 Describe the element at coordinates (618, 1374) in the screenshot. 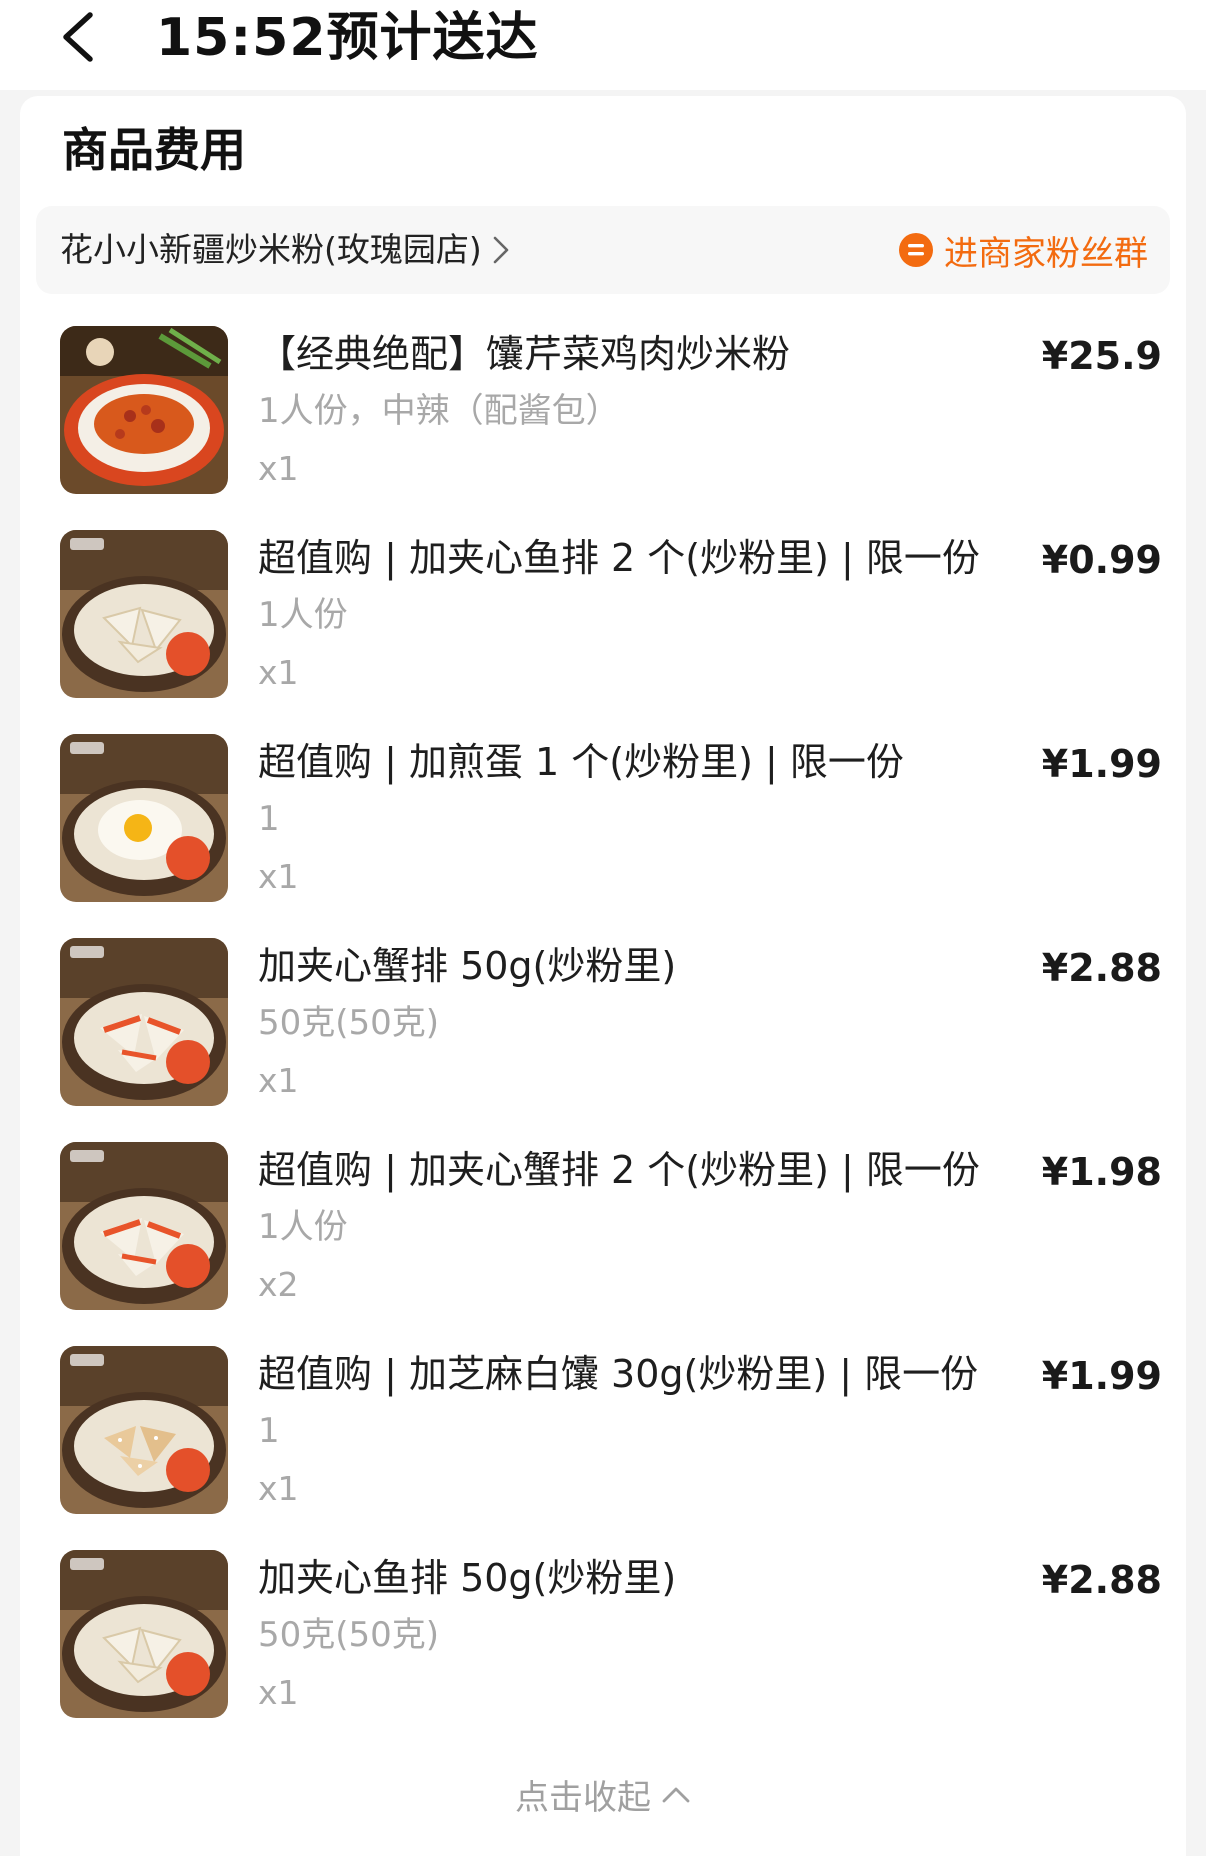

I see `item-name: 超值购 | 加芝麻白馕 30g(炒粉里) | 限一份` at that location.